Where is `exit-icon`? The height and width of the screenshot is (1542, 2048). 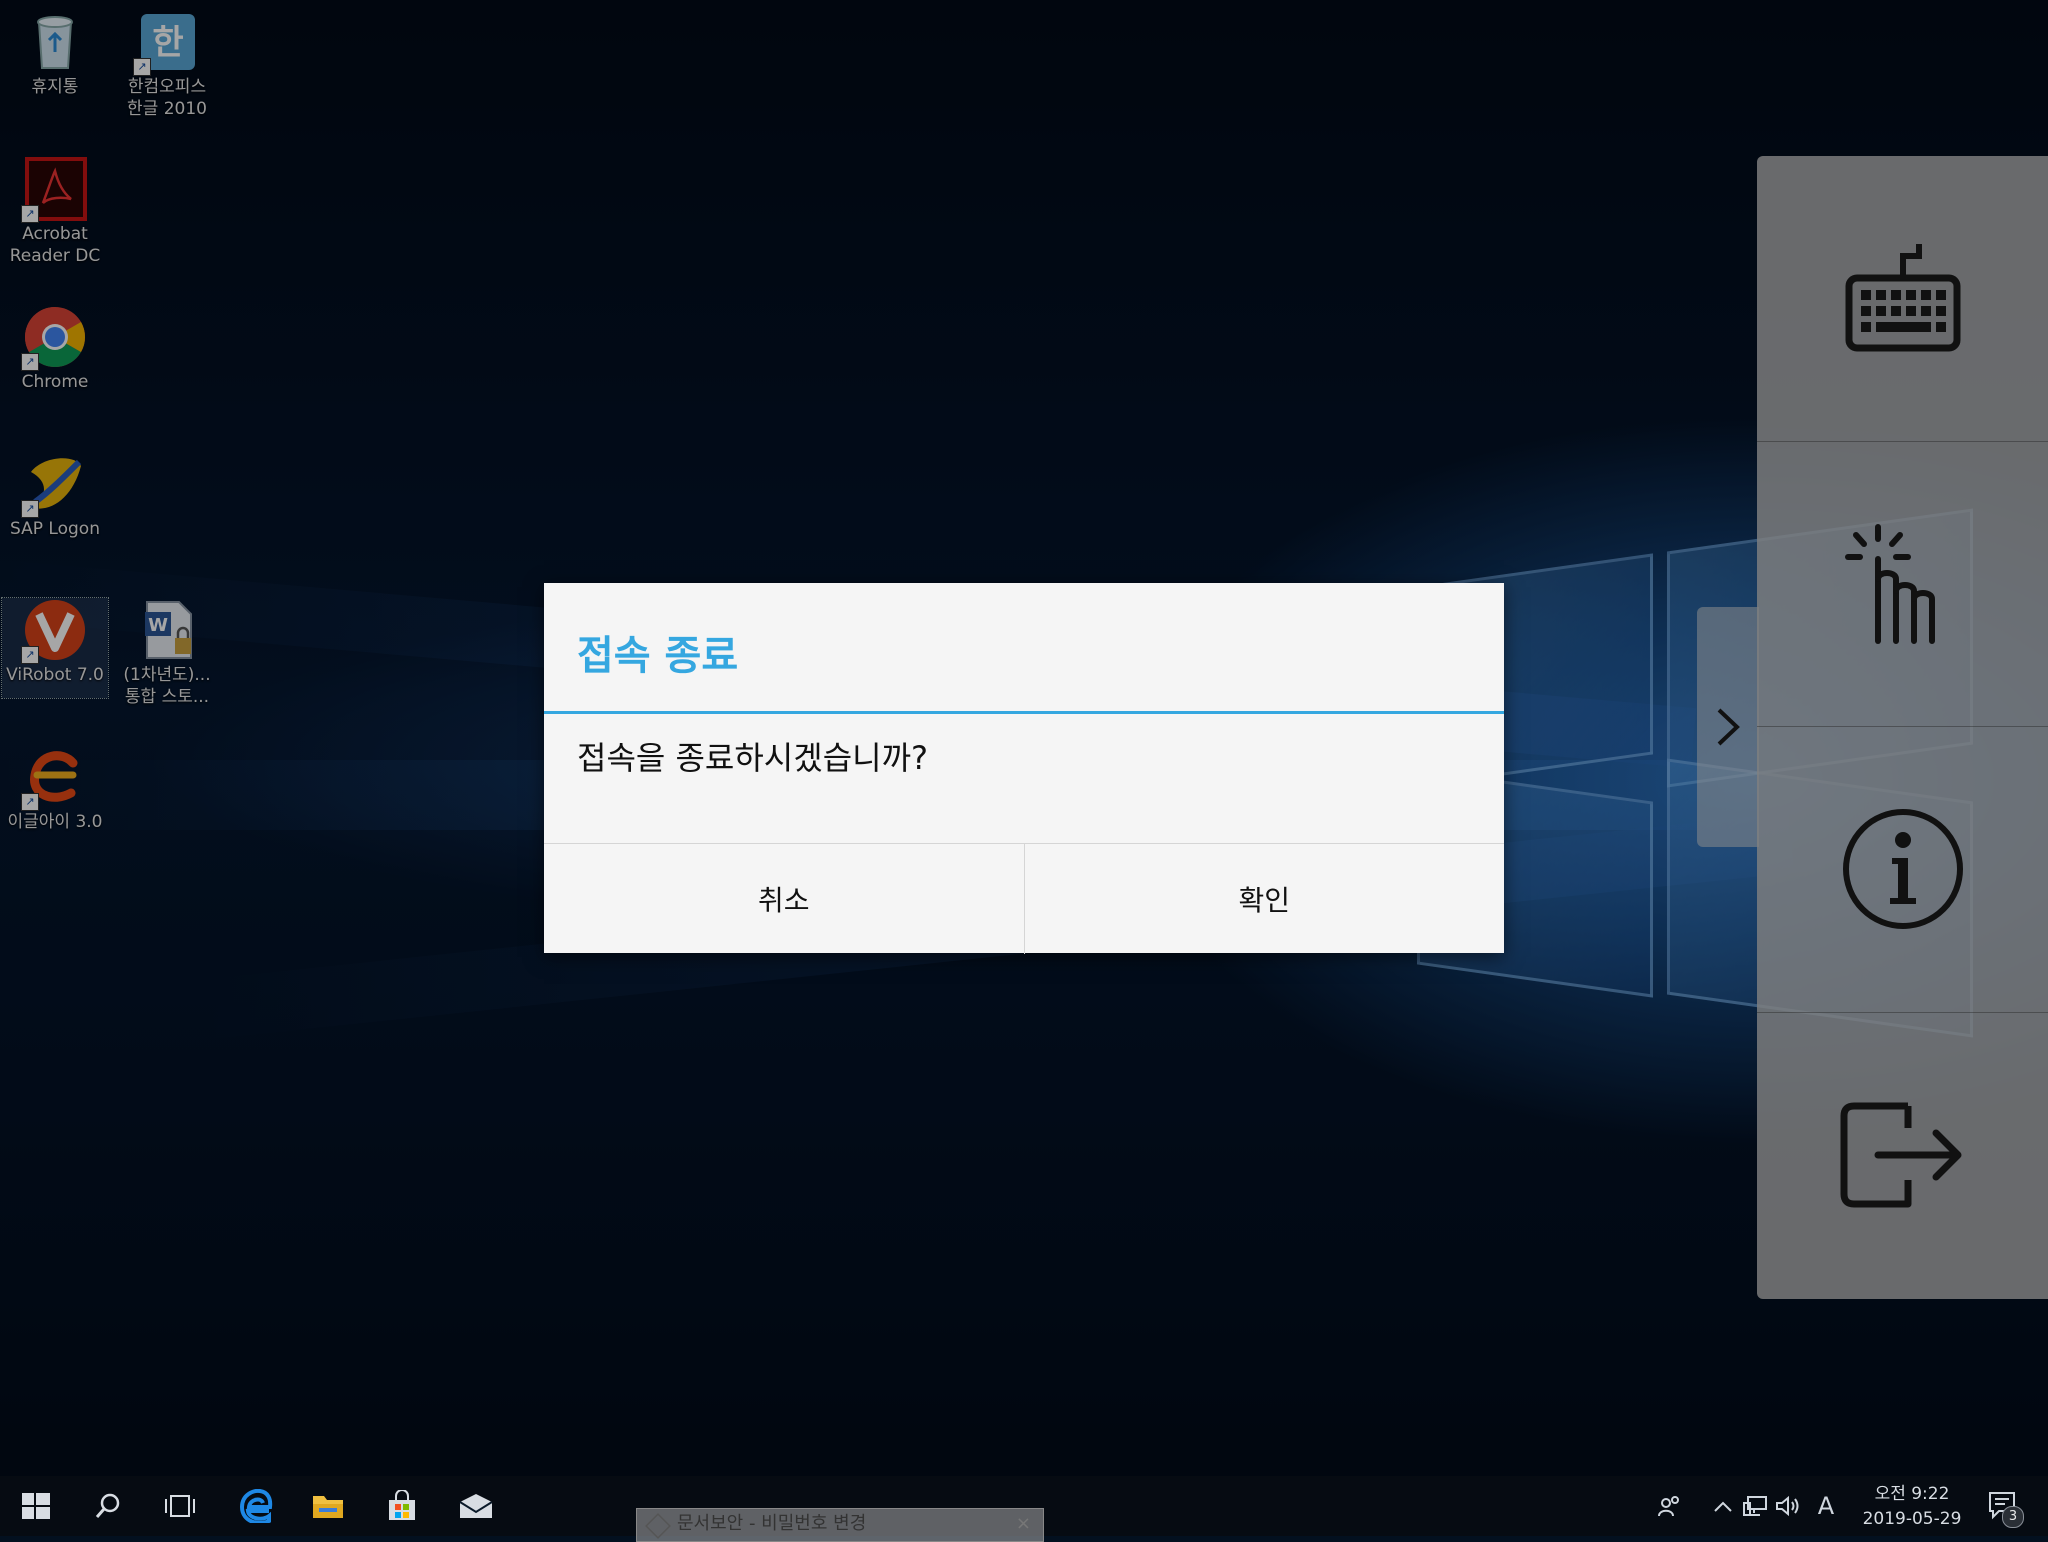
exit-icon is located at coordinates (1900, 1155).